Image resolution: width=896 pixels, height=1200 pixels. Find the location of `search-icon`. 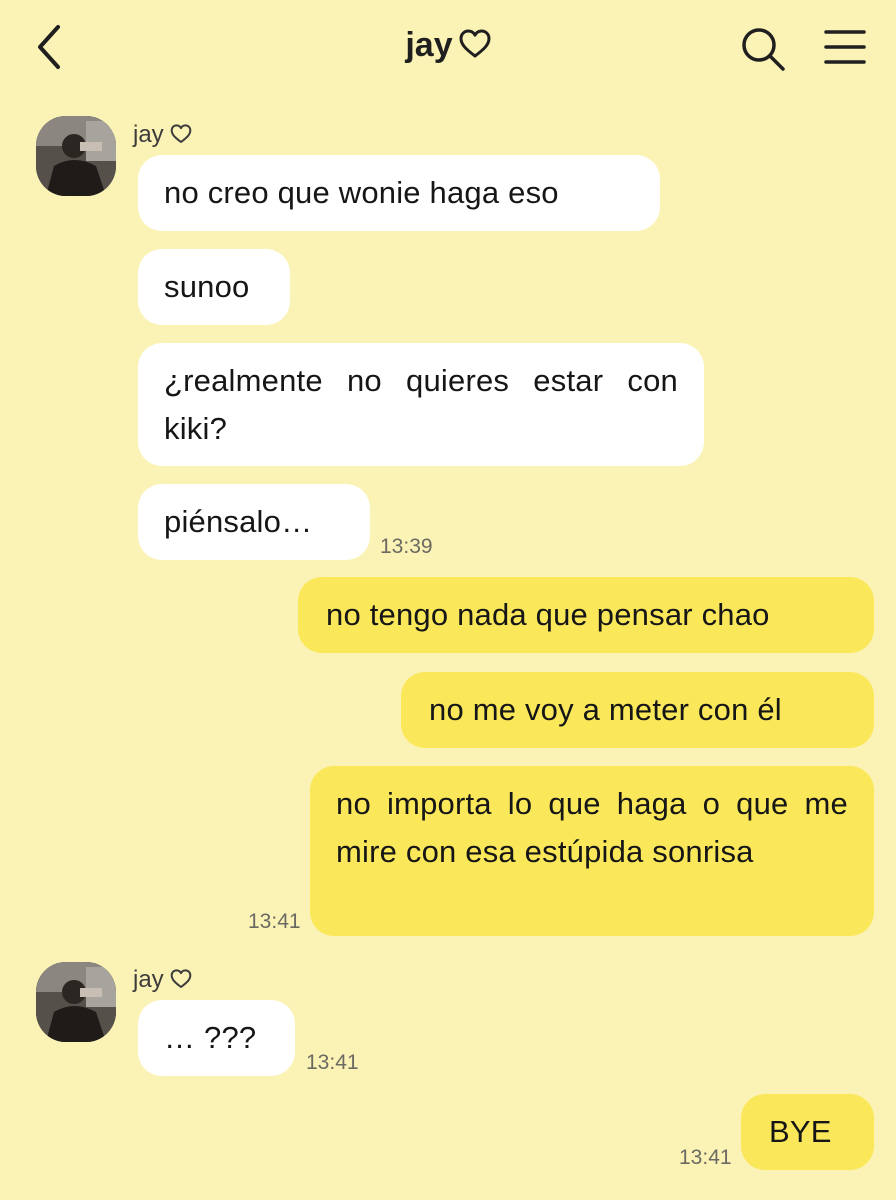

search-icon is located at coordinates (763, 49).